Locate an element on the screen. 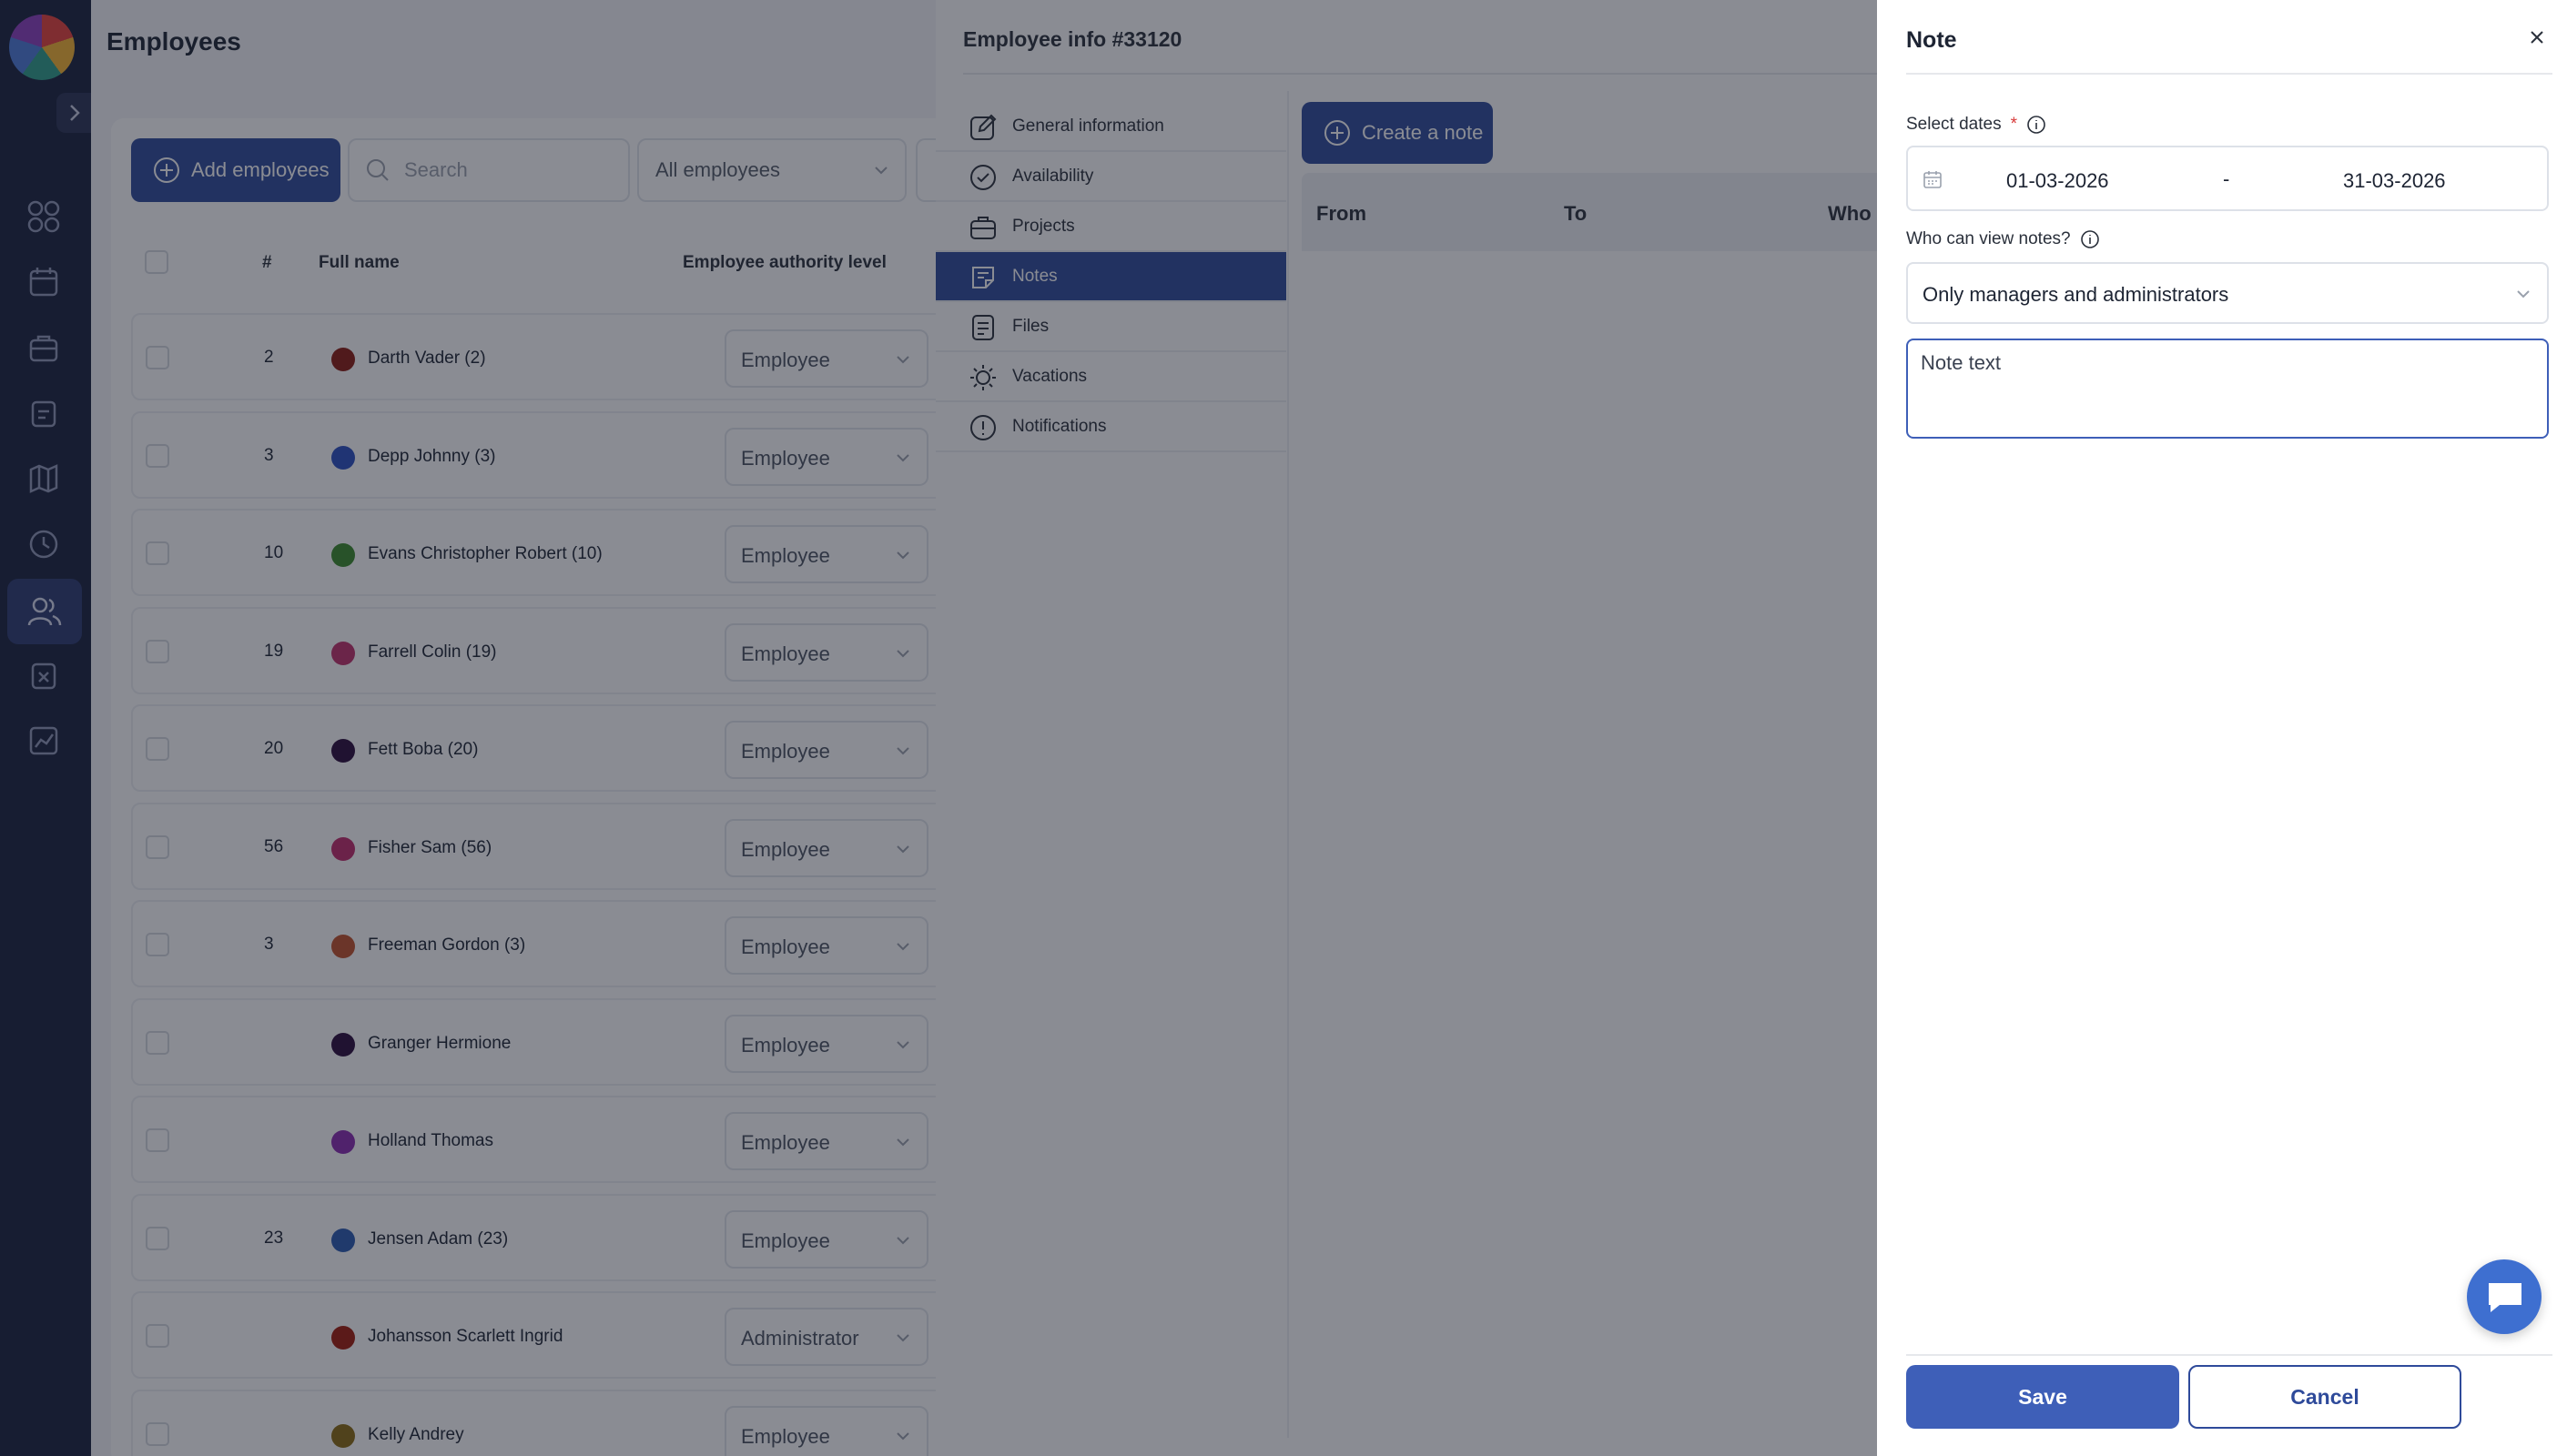 Image resolution: width=2567 pixels, height=1456 pixels. save-button: Save is located at coordinates (2042, 1397).